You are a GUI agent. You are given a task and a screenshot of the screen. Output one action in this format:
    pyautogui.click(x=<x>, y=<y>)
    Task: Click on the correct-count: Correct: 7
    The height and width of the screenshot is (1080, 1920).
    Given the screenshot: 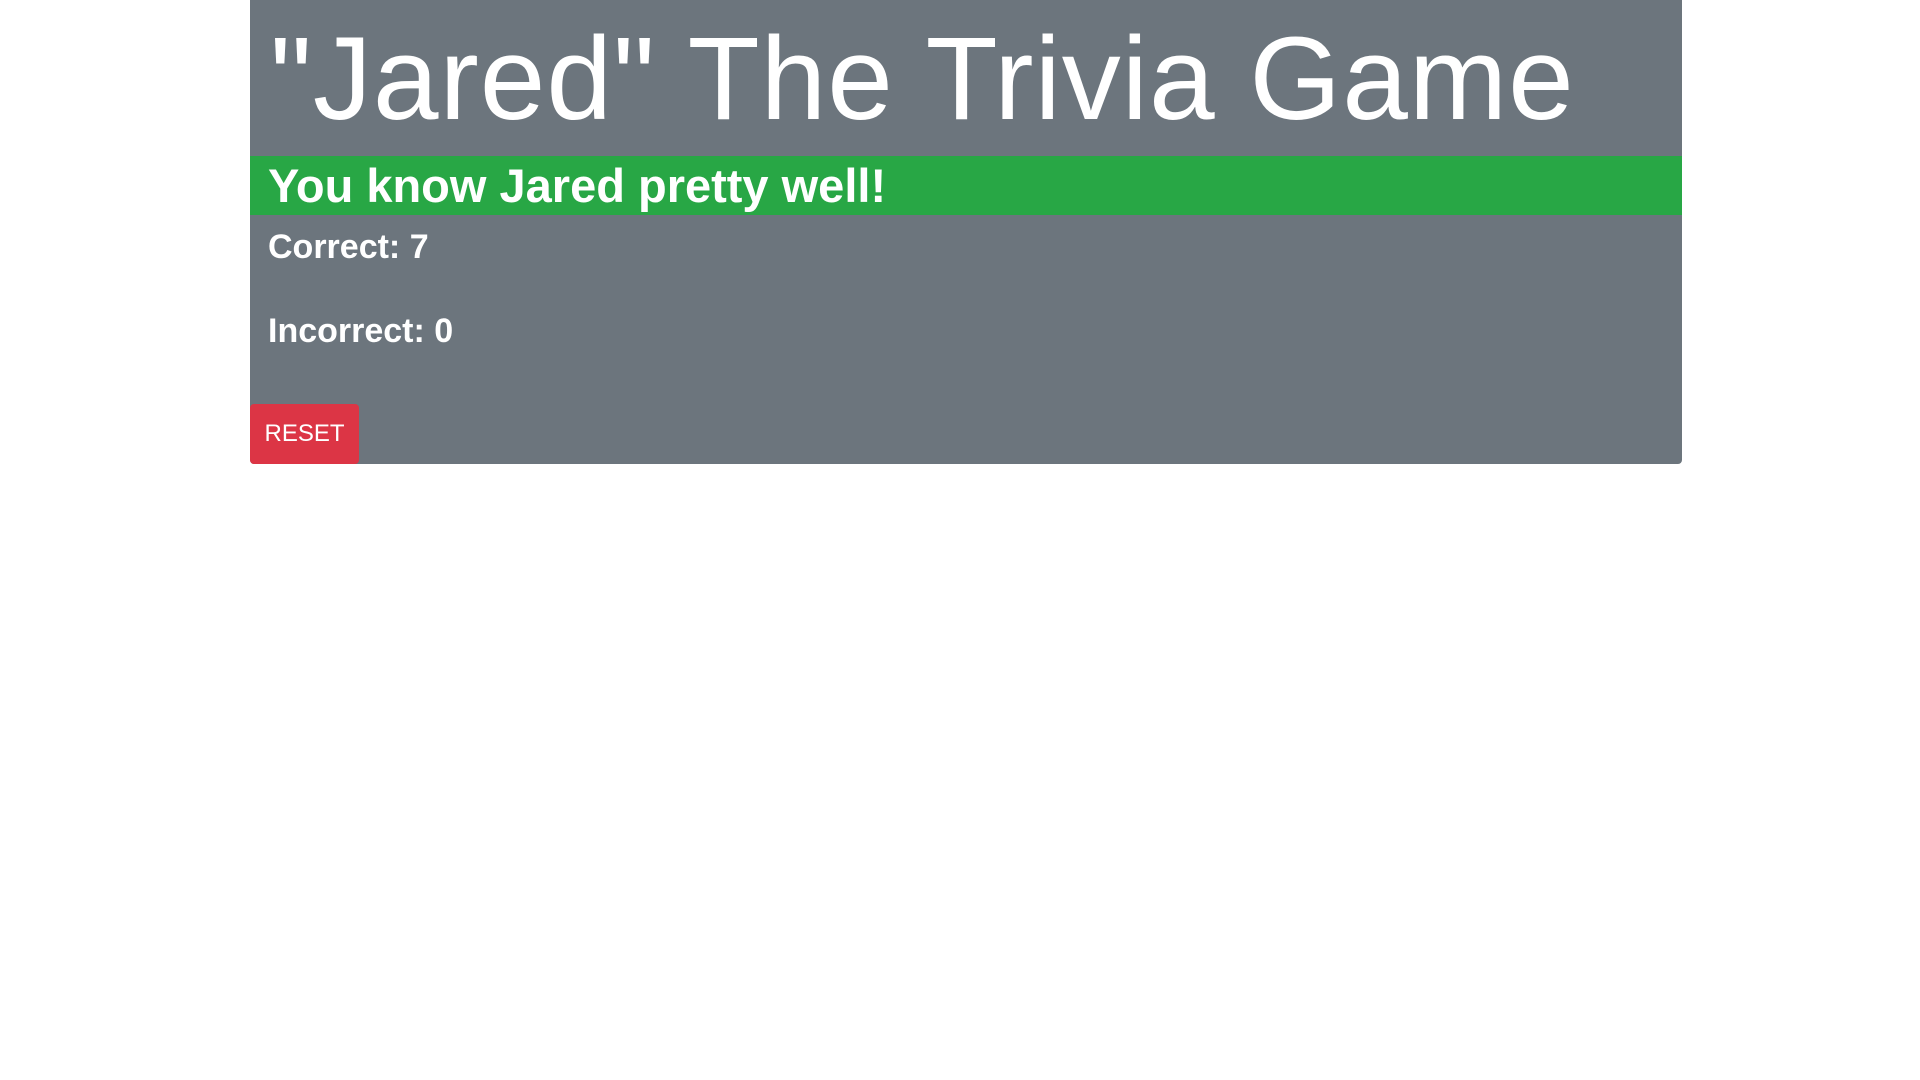 What is the action you would take?
    pyautogui.click(x=348, y=247)
    